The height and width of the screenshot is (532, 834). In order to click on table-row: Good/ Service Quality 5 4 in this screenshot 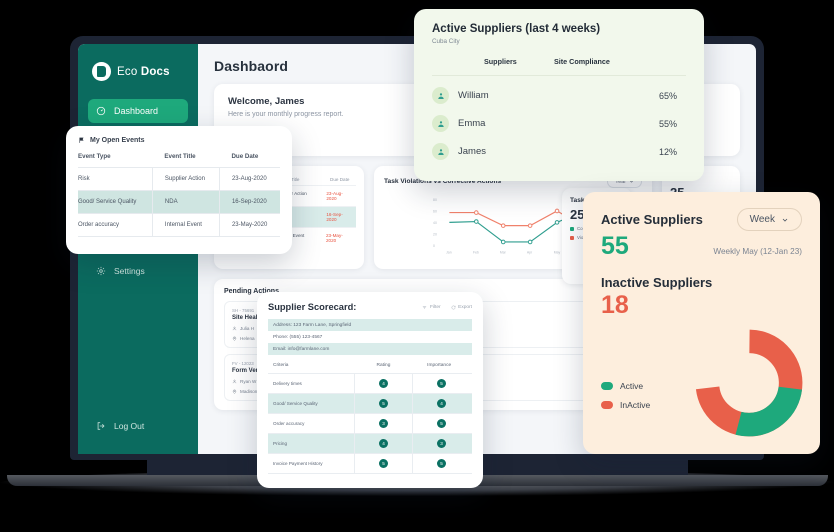, I will do `click(370, 403)`.